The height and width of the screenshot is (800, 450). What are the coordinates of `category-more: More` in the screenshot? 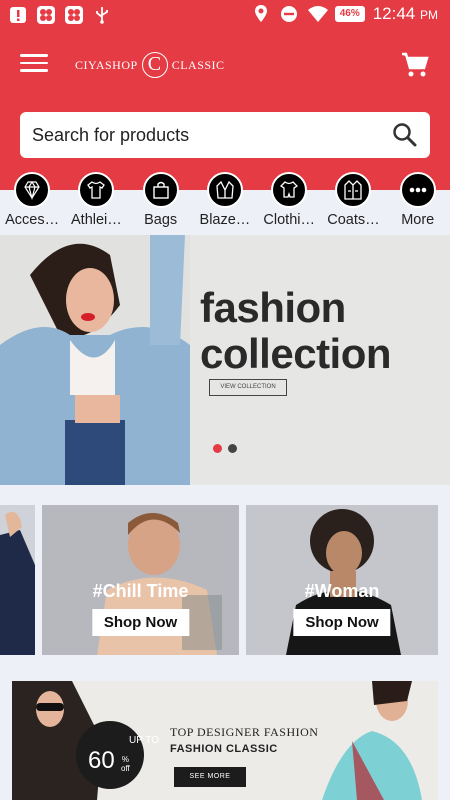 It's located at (418, 203).